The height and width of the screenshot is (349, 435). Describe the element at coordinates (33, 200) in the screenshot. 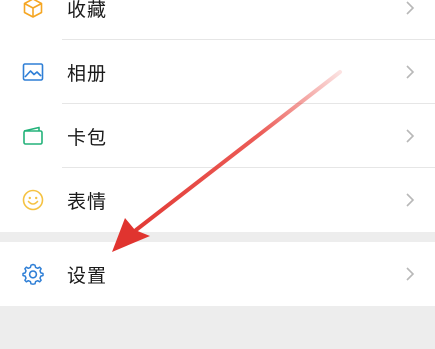

I see `emoji-smiley-icon` at that location.